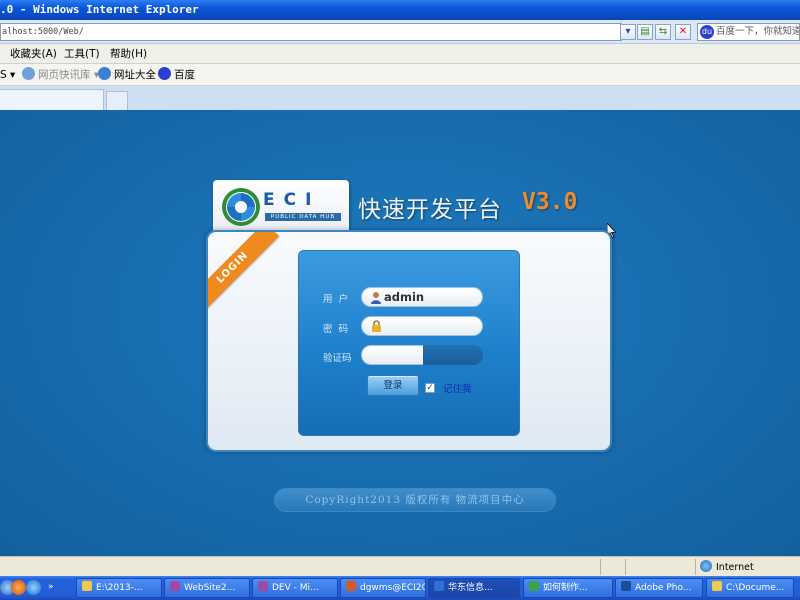 The image size is (800, 600). Describe the element at coordinates (51, 587) in the screenshot. I see `quicklaunch-expand-icon: »` at that location.